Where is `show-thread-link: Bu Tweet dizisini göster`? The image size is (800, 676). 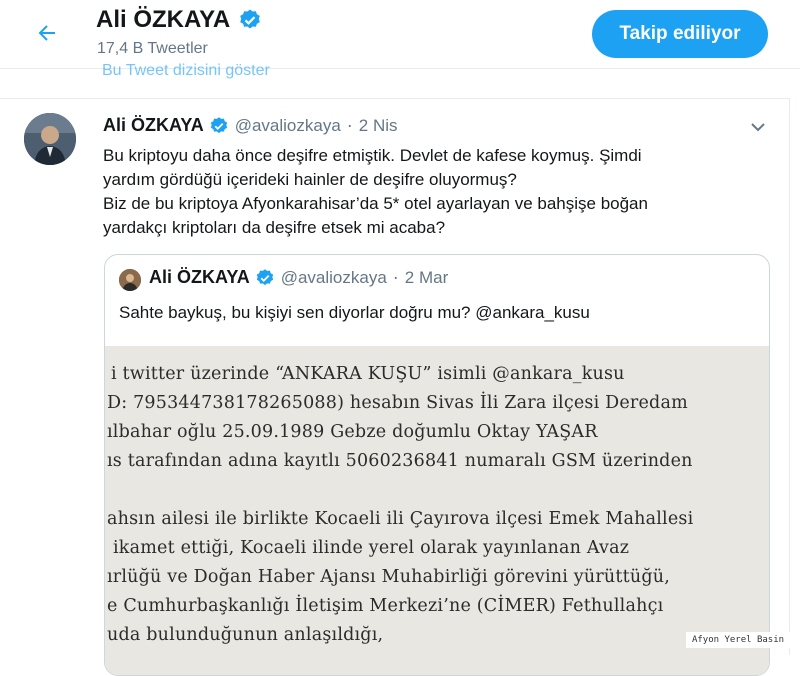
show-thread-link: Bu Tweet dizisini göster is located at coordinates (186, 71).